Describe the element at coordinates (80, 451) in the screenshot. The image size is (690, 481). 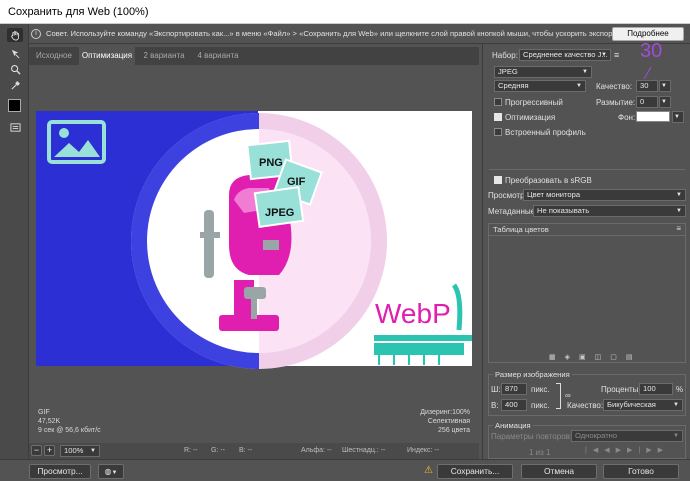
I see `zoom-select: 100% ▼` at that location.